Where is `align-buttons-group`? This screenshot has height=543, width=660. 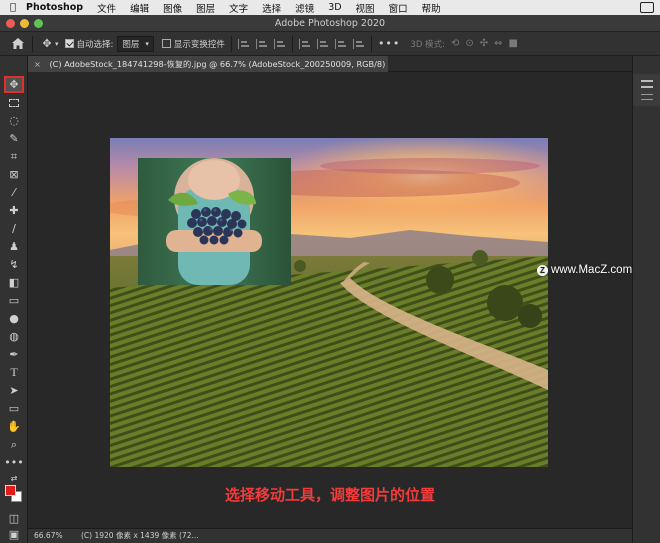 align-buttons-group is located at coordinates (261, 43).